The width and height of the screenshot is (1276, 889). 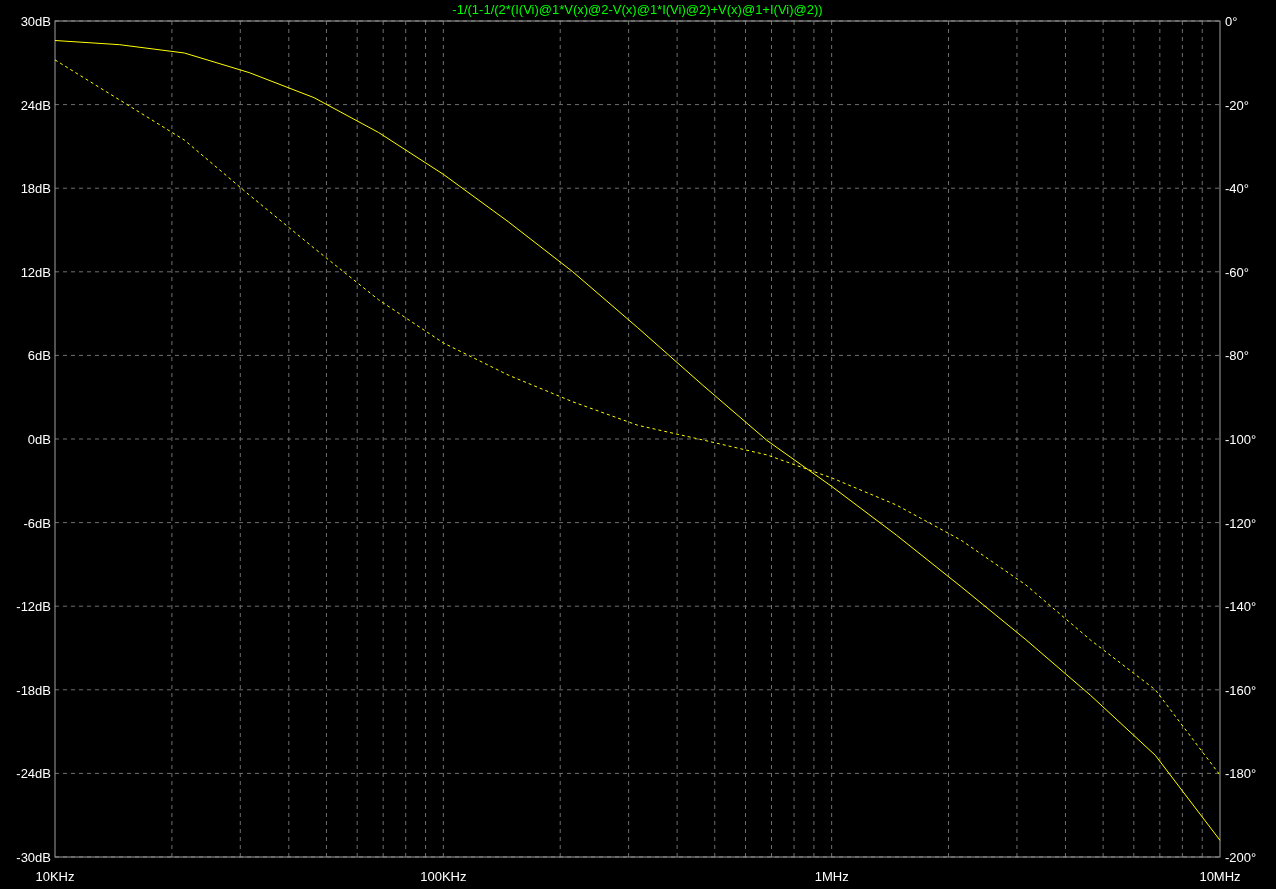 What do you see at coordinates (1241, 857) in the screenshot?
I see `axis-tick-label: -200°` at bounding box center [1241, 857].